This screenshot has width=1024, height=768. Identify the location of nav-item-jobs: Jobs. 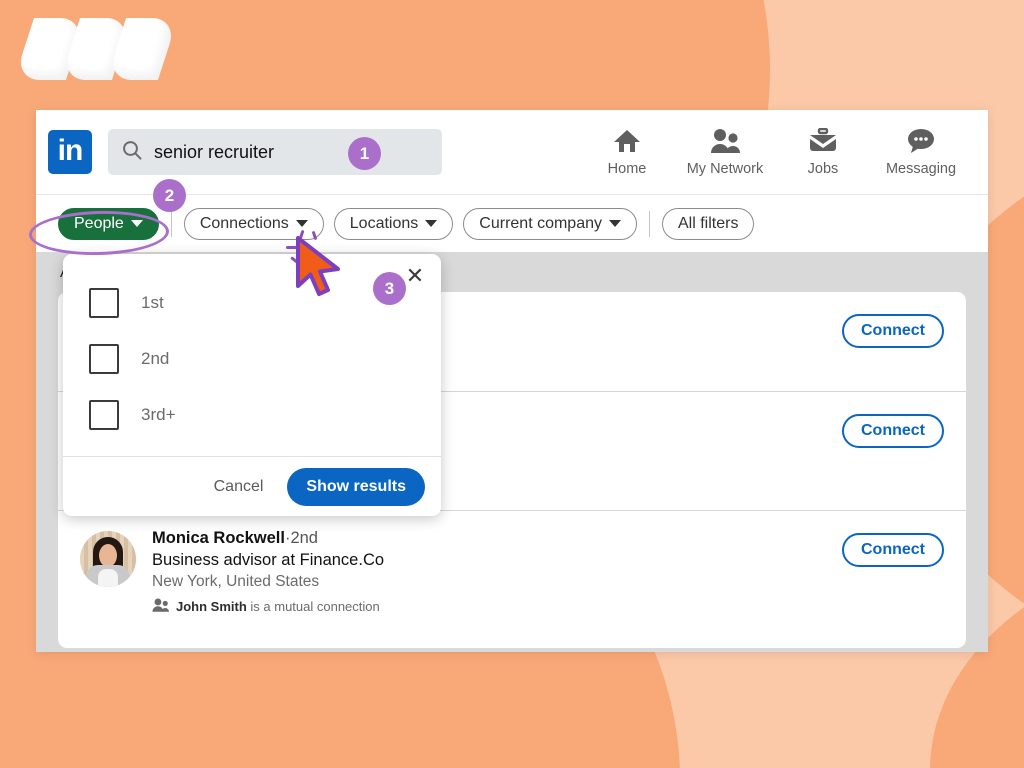
(823, 152).